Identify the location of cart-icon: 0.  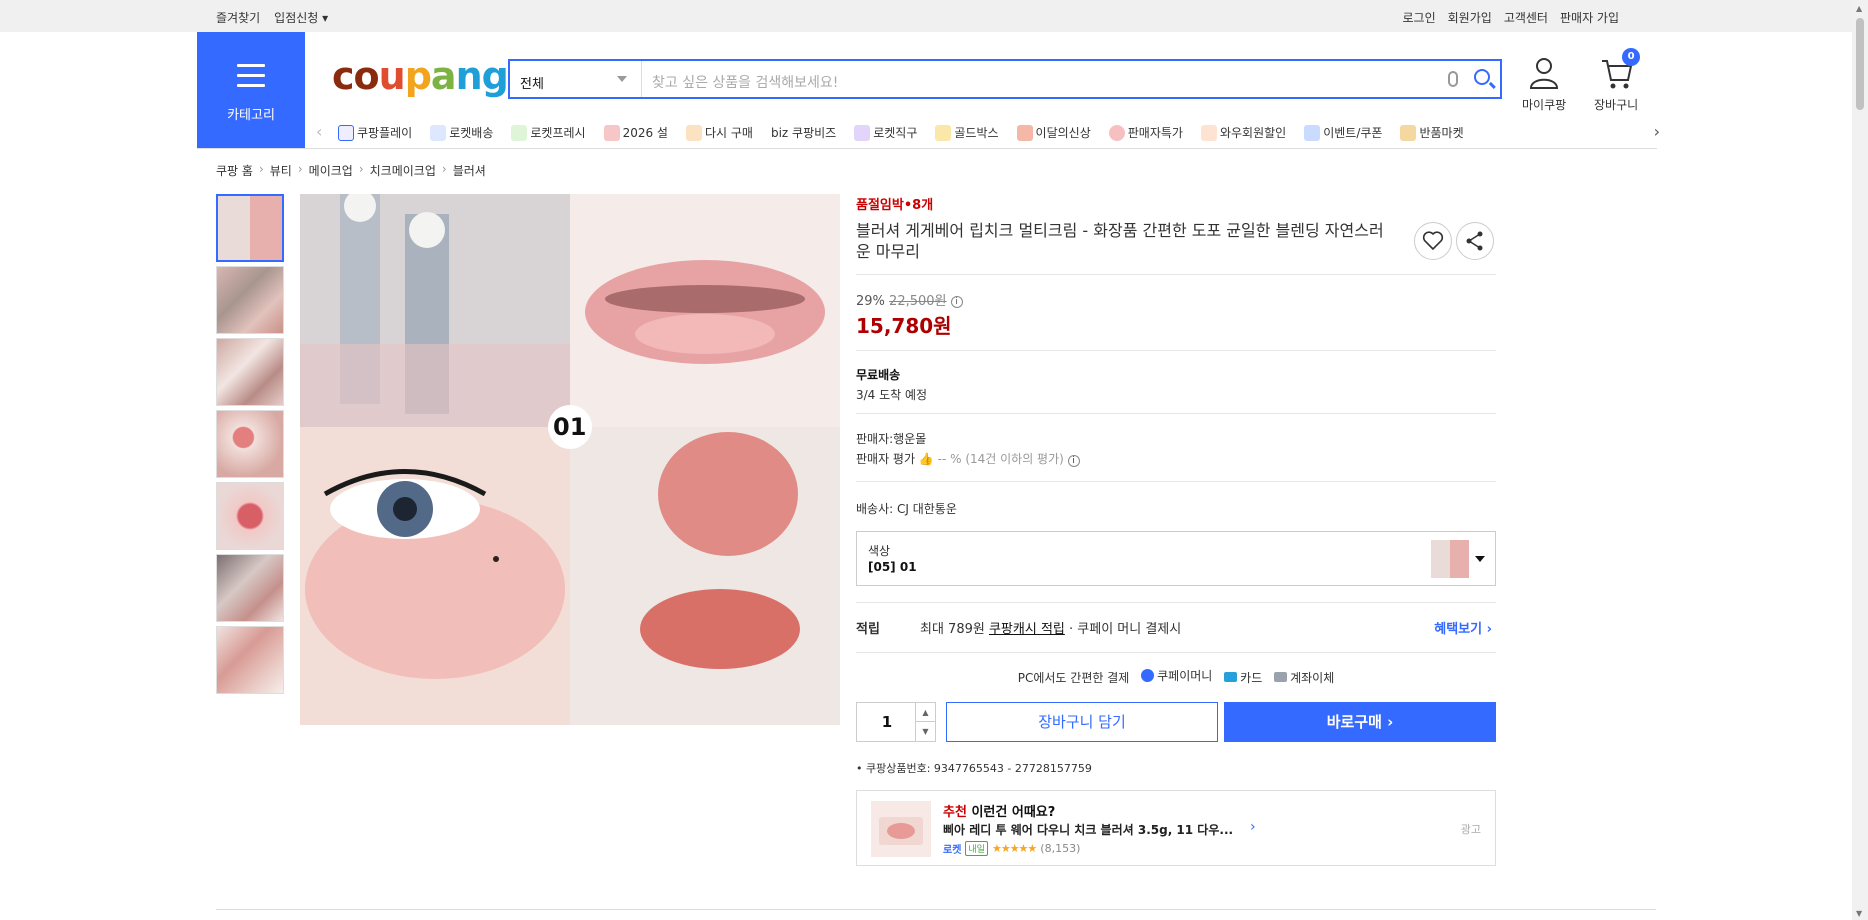
(1620, 69).